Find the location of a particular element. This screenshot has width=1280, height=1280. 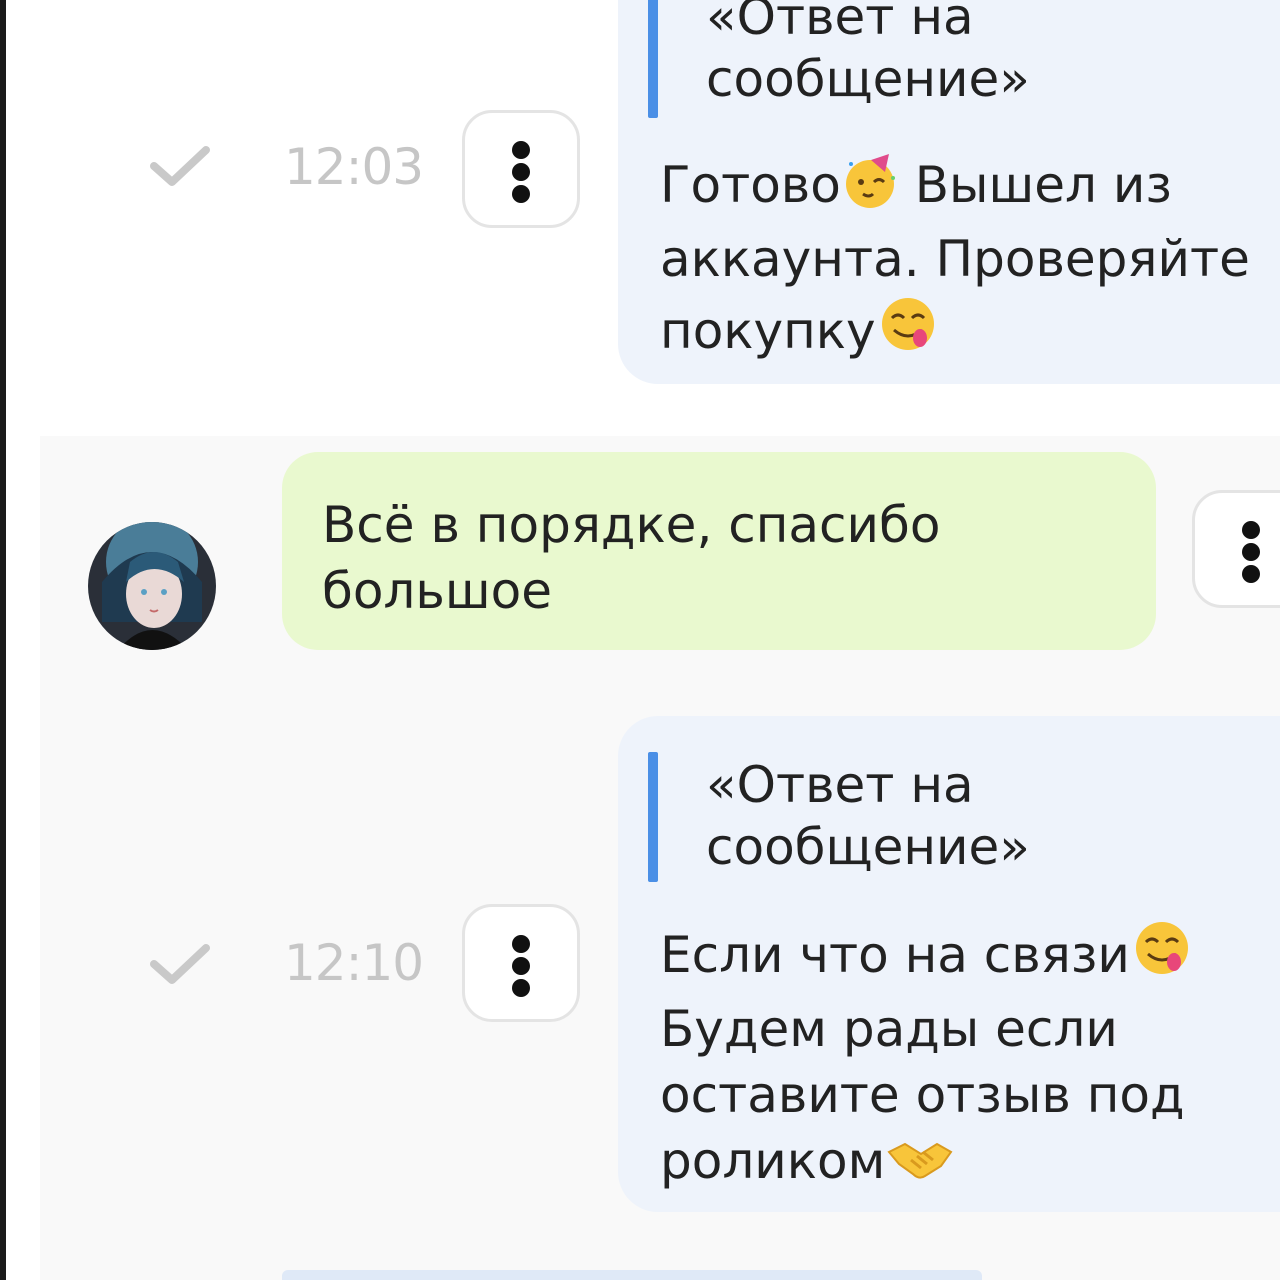

message-text: Всё в порядке, спасибо большое is located at coordinates (631, 558).